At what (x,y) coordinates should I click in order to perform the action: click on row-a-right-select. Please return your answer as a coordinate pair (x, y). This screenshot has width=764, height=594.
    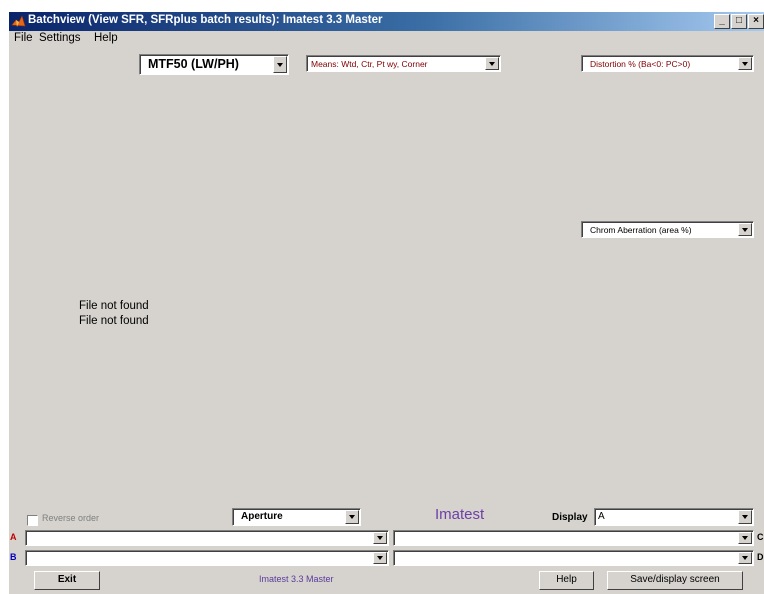
    Looking at the image, I should click on (573, 538).